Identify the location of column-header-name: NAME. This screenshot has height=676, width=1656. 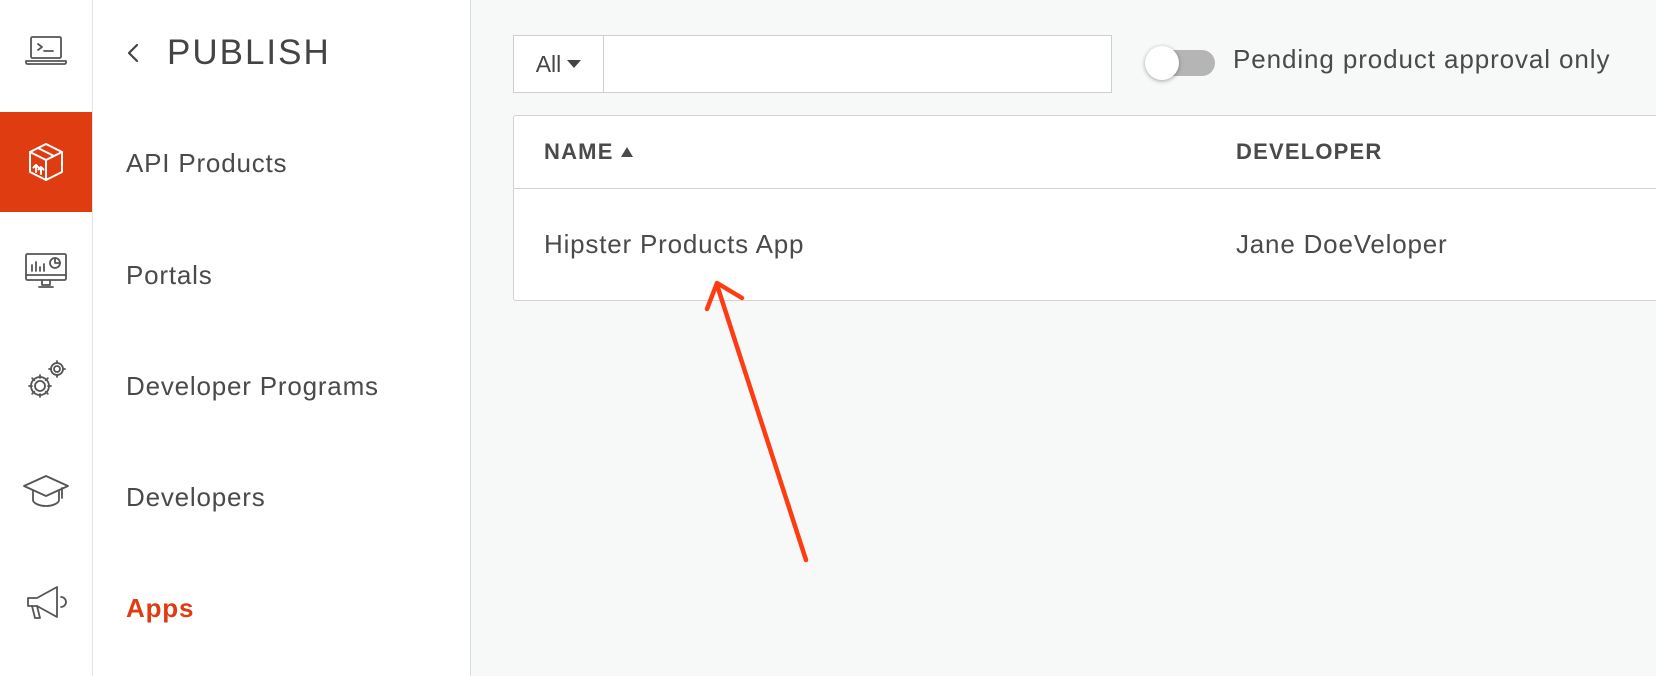
(589, 152).